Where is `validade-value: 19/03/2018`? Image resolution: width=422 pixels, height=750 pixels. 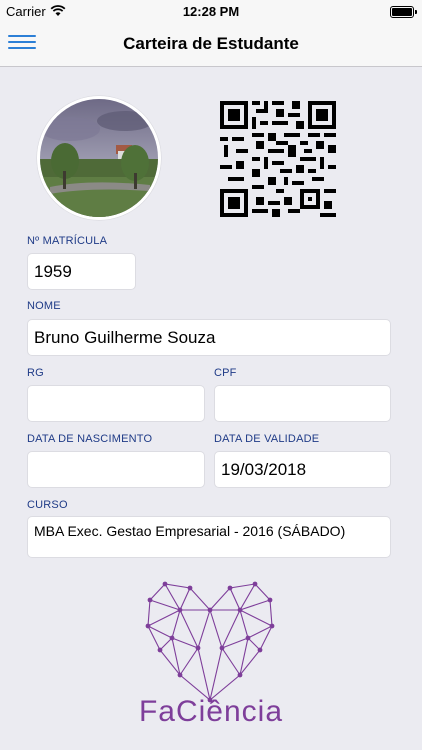 validade-value: 19/03/2018 is located at coordinates (264, 469).